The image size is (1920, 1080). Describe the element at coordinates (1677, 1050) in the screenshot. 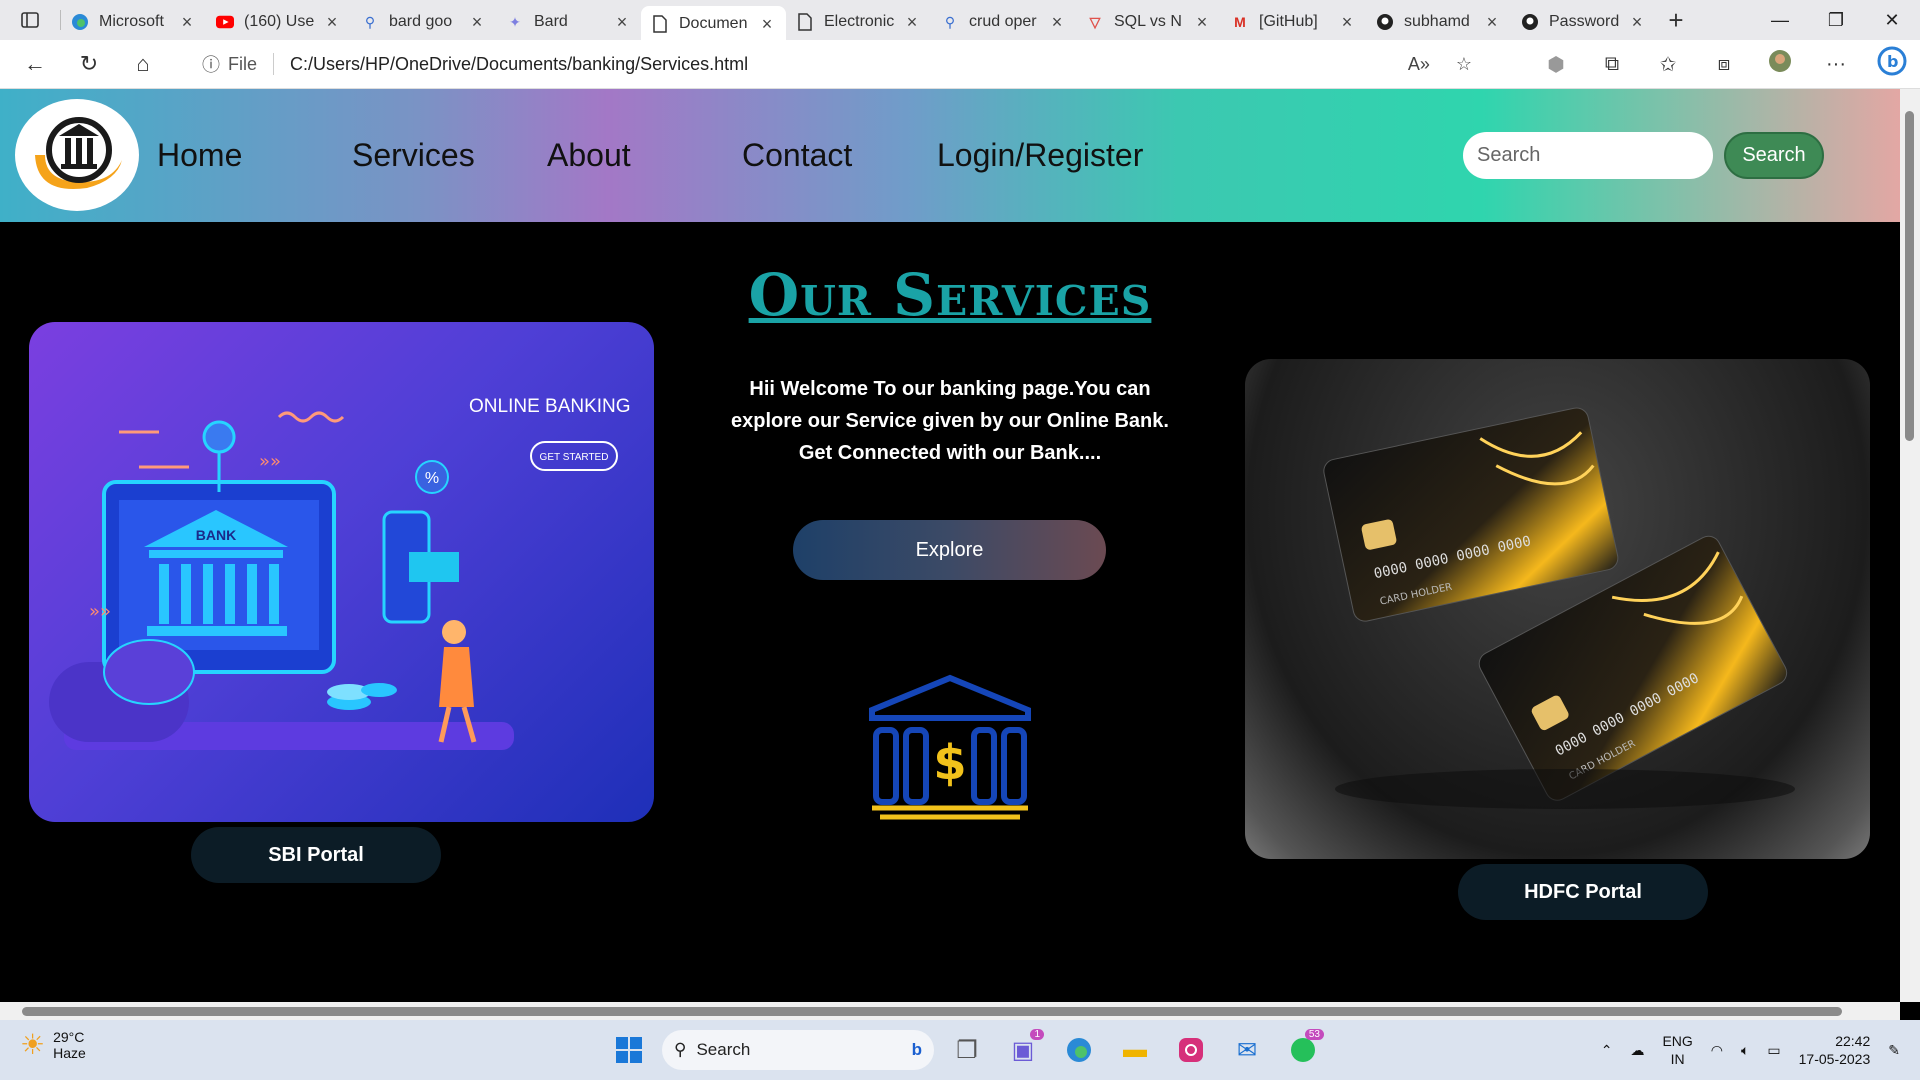

I see `language-indicator: ENG IN` at that location.